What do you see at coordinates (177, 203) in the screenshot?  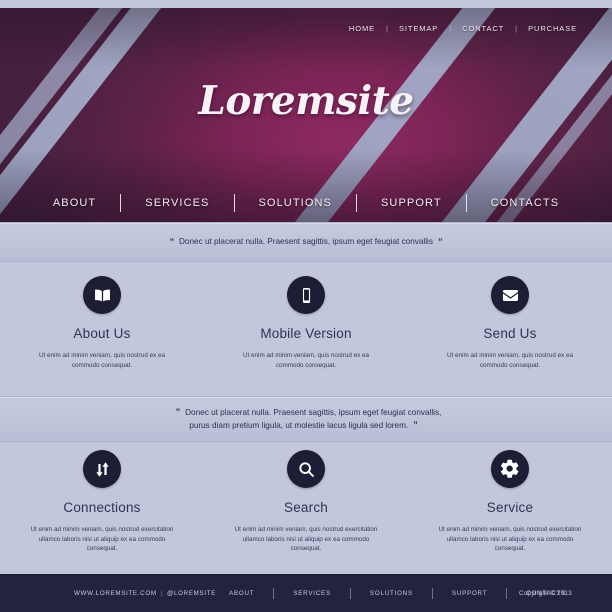 I see `nav-item-services: SERVICES` at bounding box center [177, 203].